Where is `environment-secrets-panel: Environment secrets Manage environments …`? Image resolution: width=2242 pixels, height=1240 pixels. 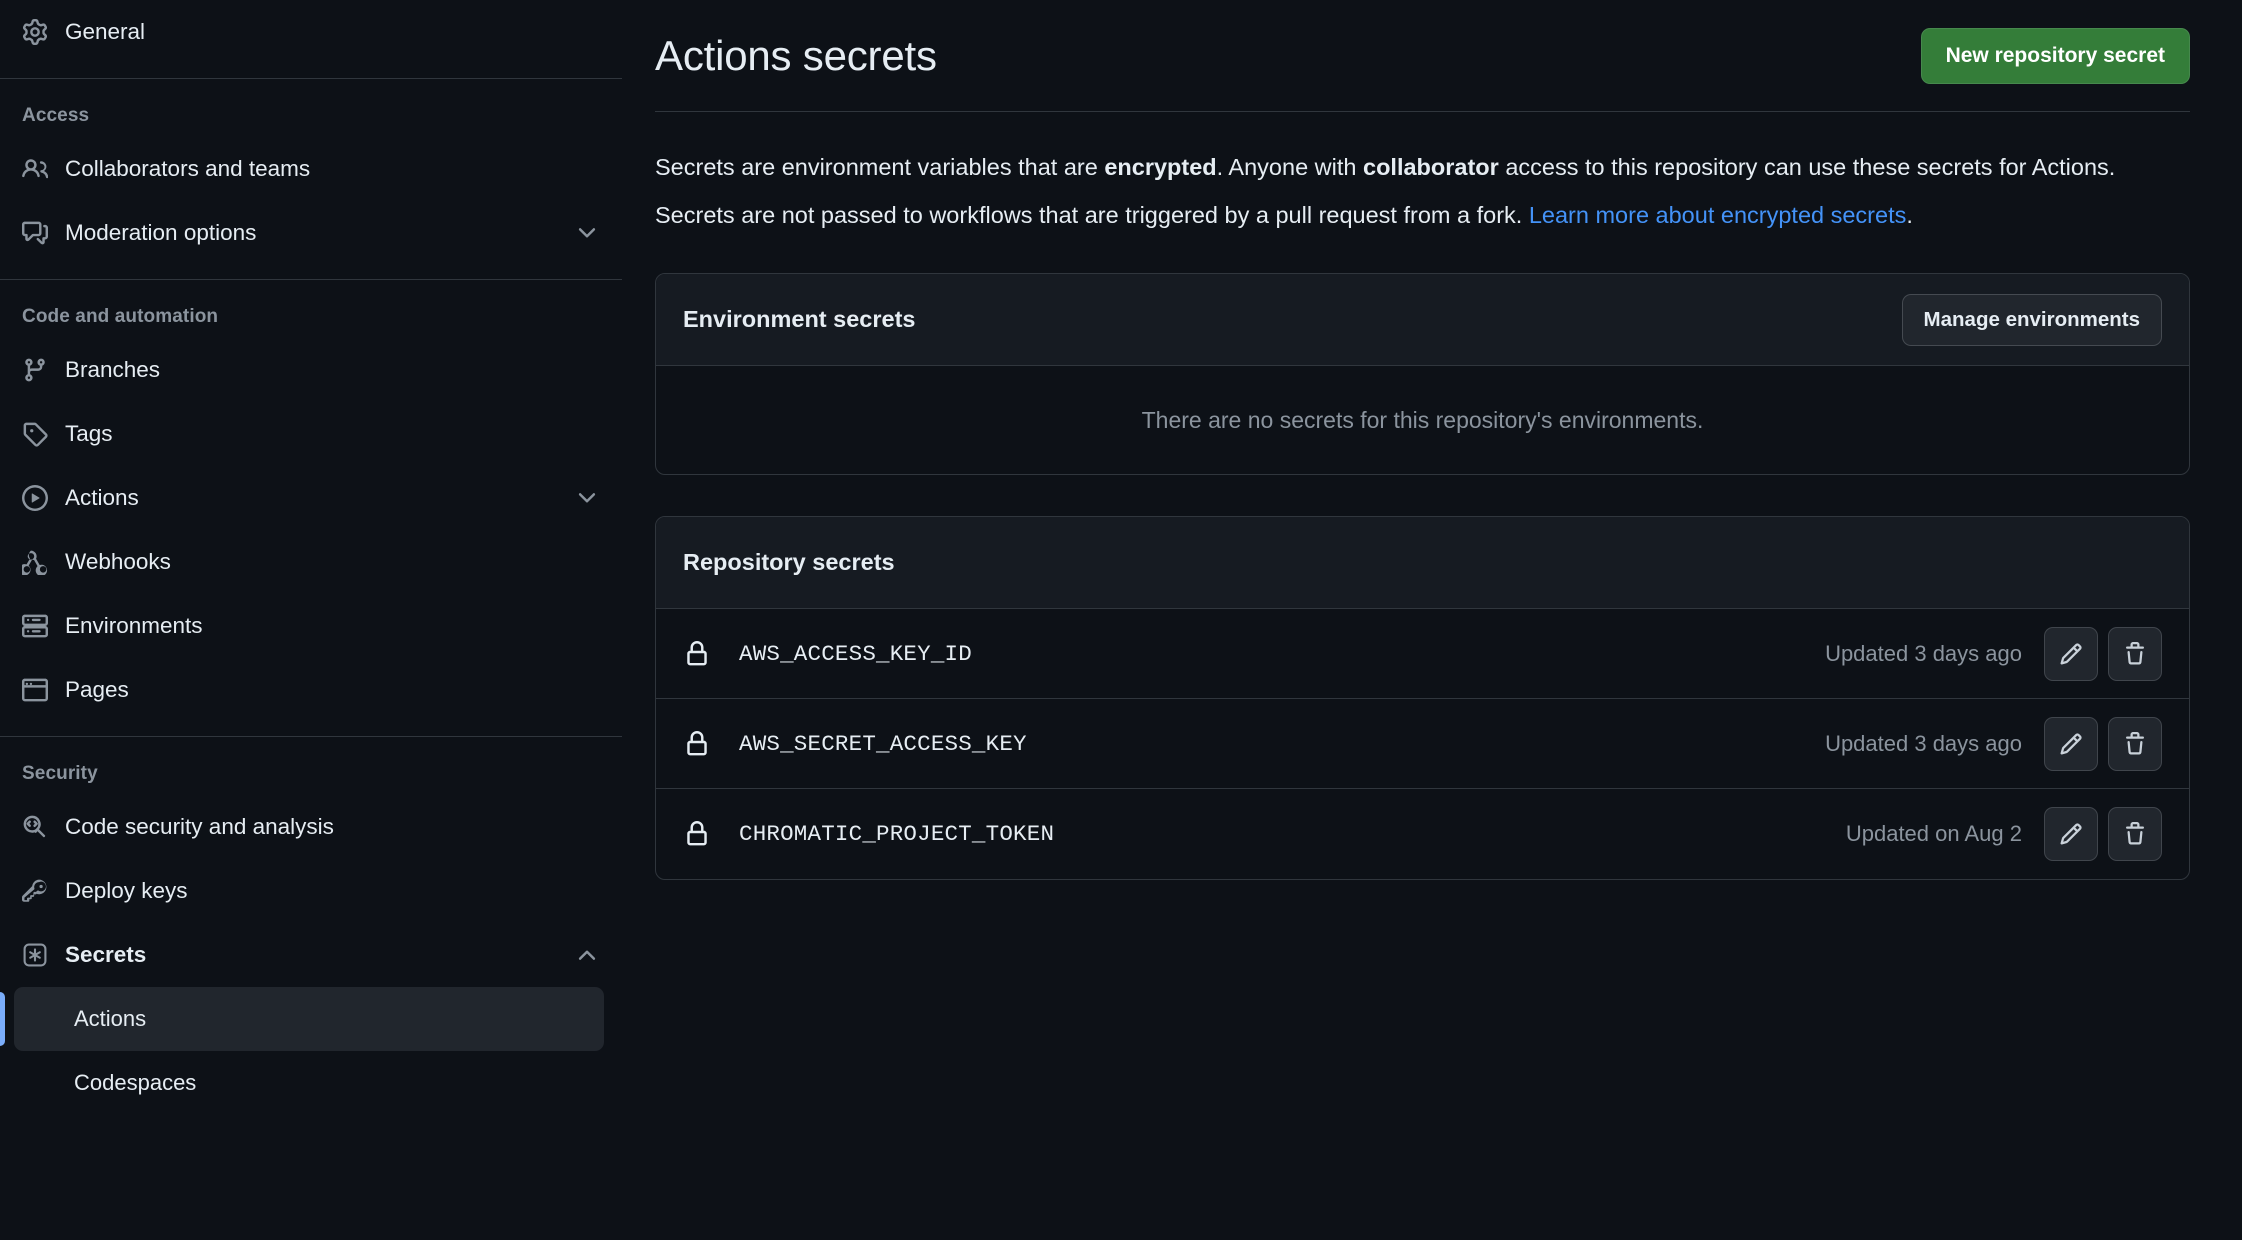
environment-secrets-panel: Environment secrets Manage environments … is located at coordinates (1422, 374).